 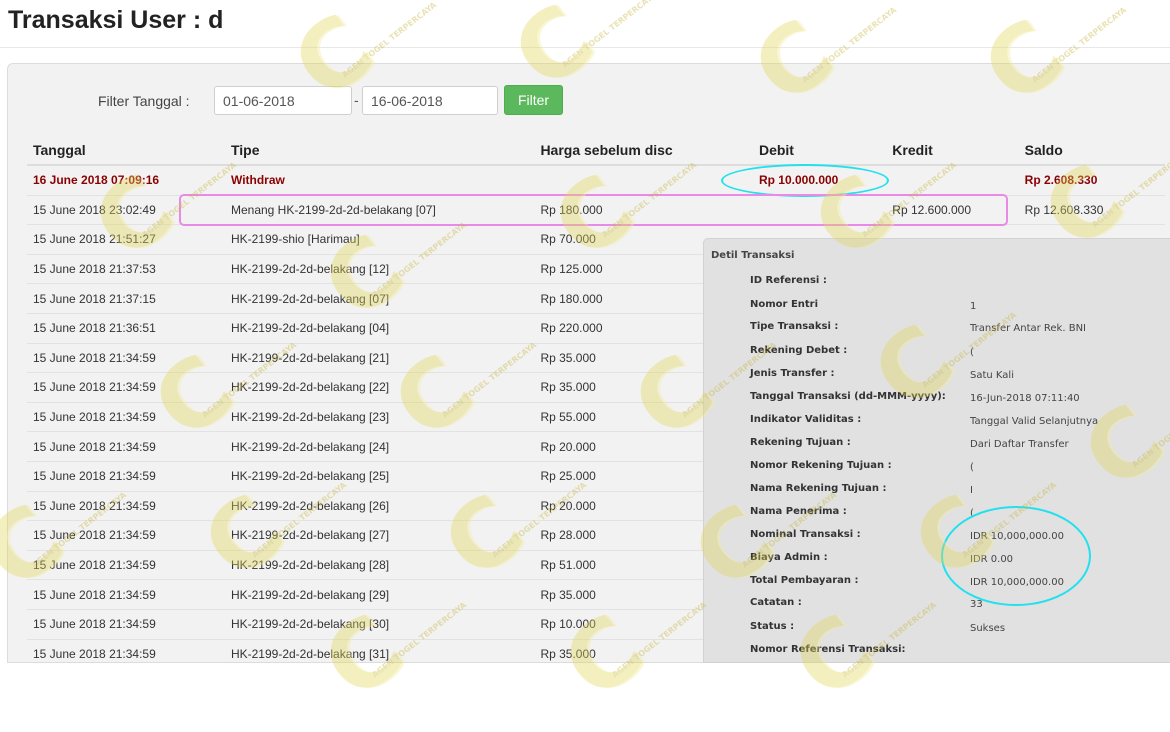 I want to click on detail-value: 16-Jun-2018 07:11:40, so click(x=1025, y=398).